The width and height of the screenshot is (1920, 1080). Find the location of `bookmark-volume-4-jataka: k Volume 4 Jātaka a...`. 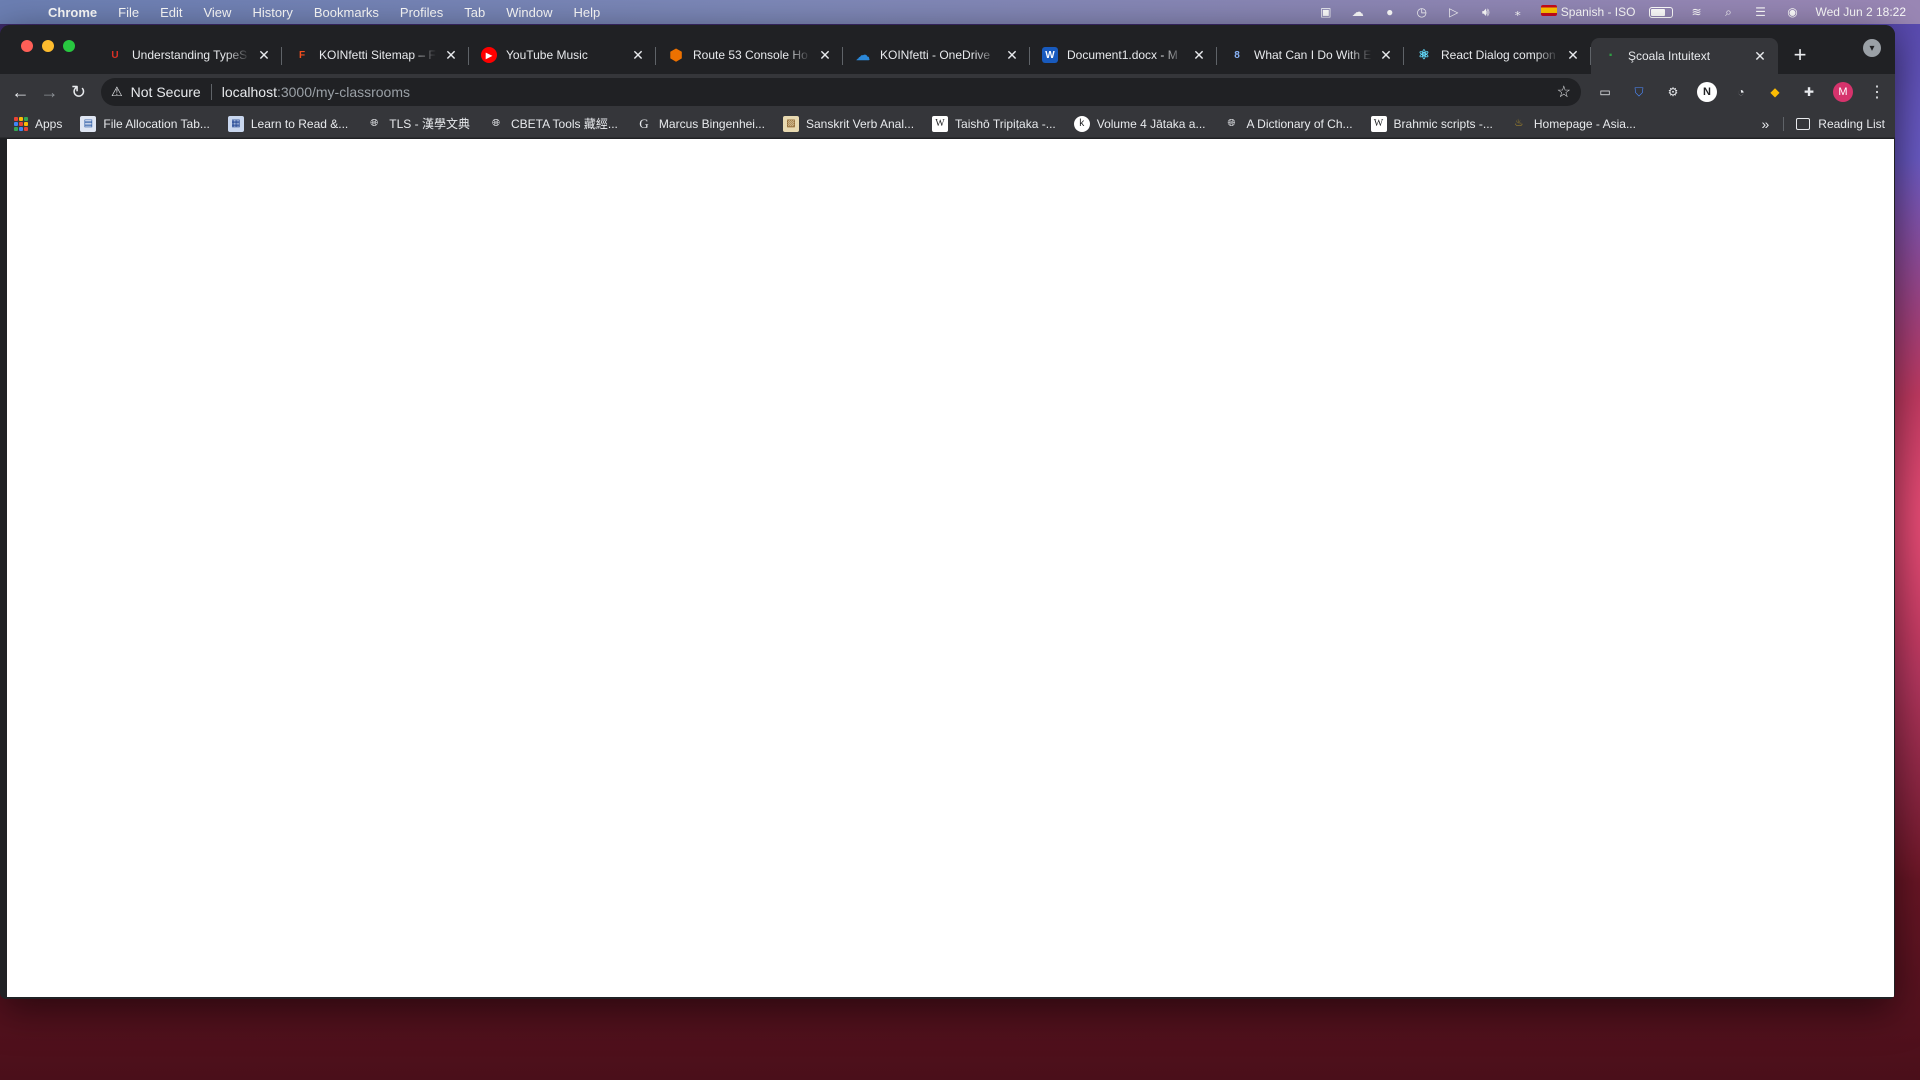

bookmark-volume-4-jataka: k Volume 4 Jātaka a... is located at coordinates (1139, 123).